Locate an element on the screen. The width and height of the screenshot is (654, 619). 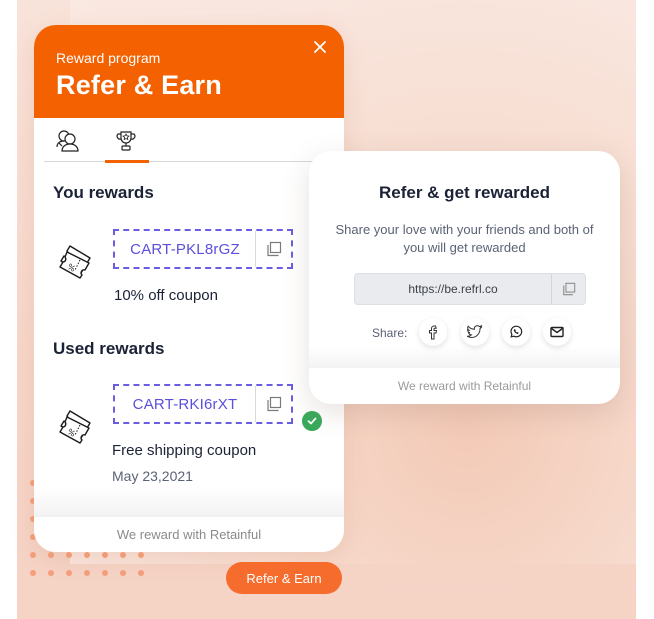
whatsapp-icon is located at coordinates (516, 331).